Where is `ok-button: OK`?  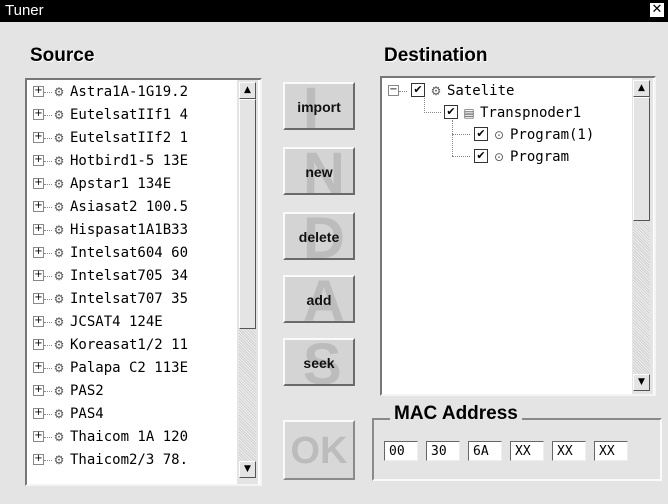 ok-button: OK is located at coordinates (319, 450).